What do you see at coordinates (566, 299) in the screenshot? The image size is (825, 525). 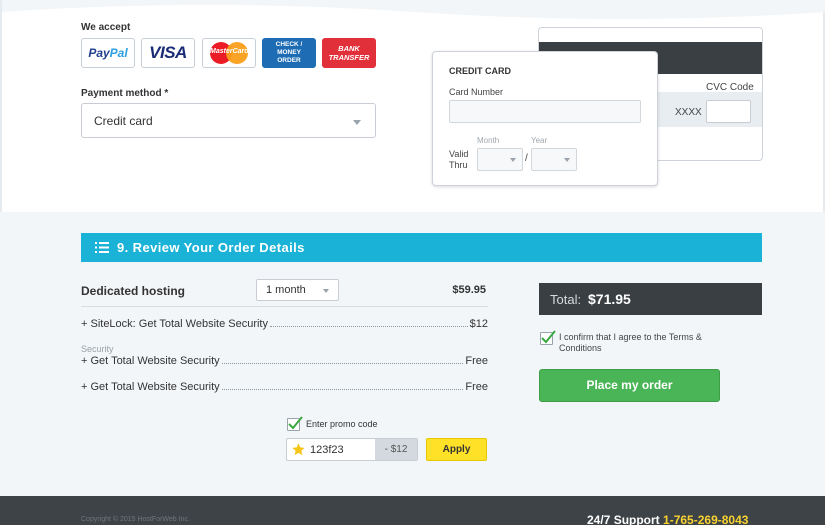 I see `total-label: Total:` at bounding box center [566, 299].